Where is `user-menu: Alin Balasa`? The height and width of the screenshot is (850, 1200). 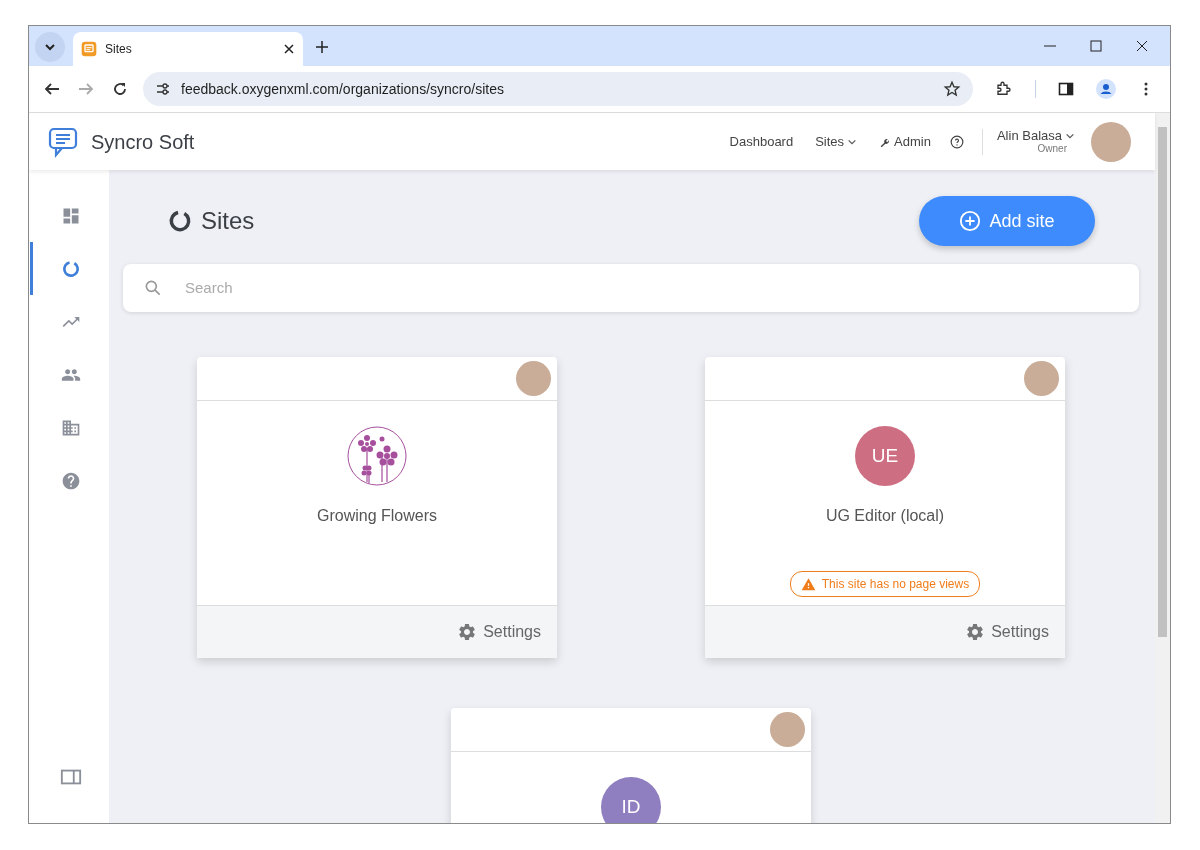 user-menu: Alin Balasa is located at coordinates (1035, 136).